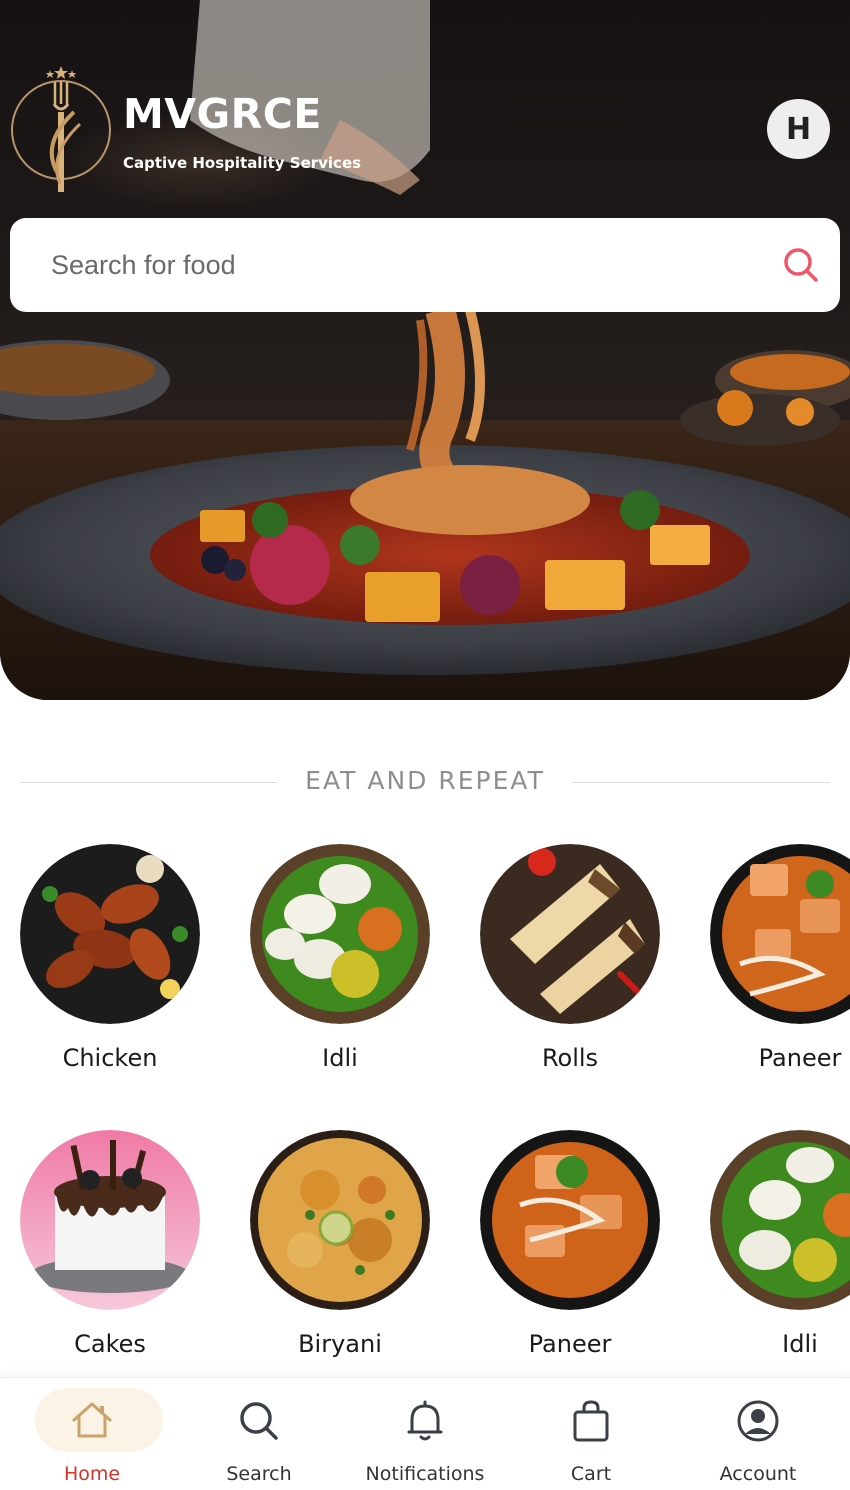 This screenshot has width=850, height=1490. What do you see at coordinates (110, 934) in the screenshot?
I see `chicken-image` at bounding box center [110, 934].